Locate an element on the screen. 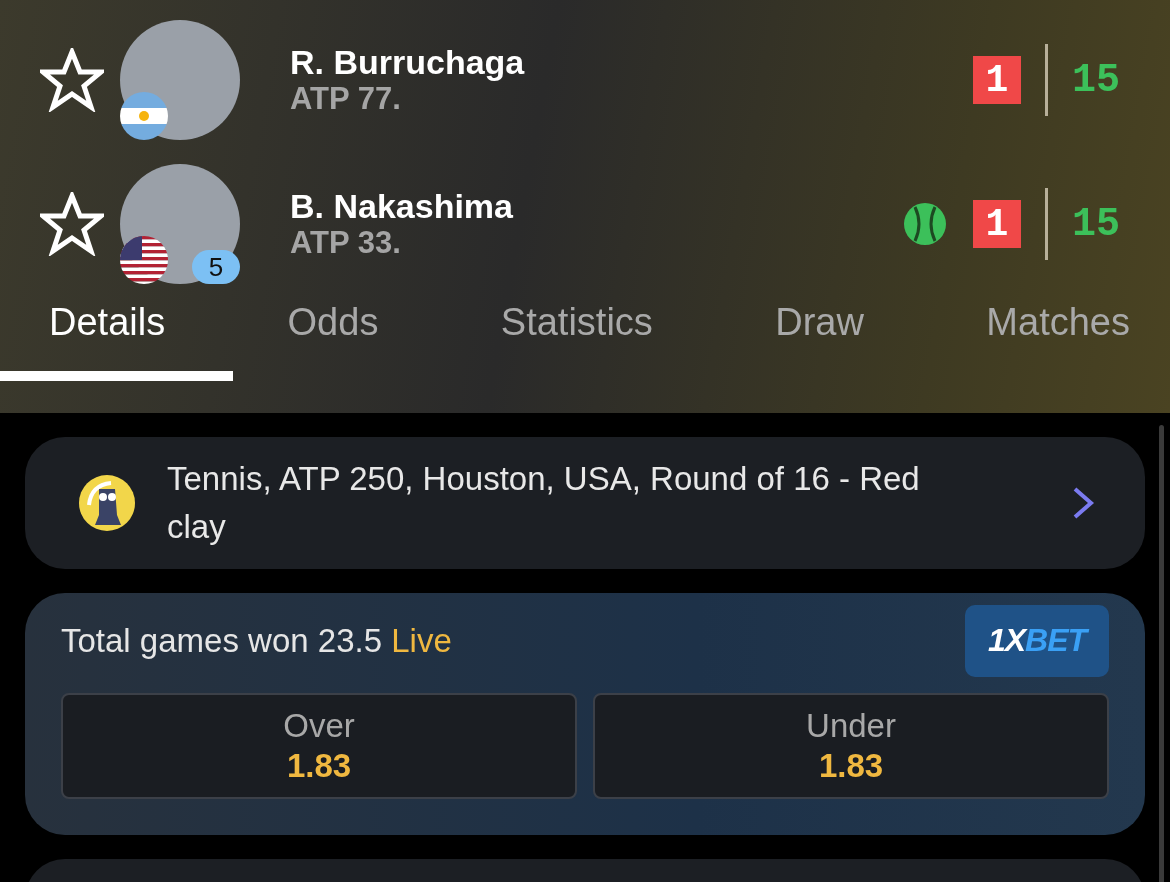 The height and width of the screenshot is (882, 1170). odds-title: Total games won 23.5 Live is located at coordinates (256, 640).